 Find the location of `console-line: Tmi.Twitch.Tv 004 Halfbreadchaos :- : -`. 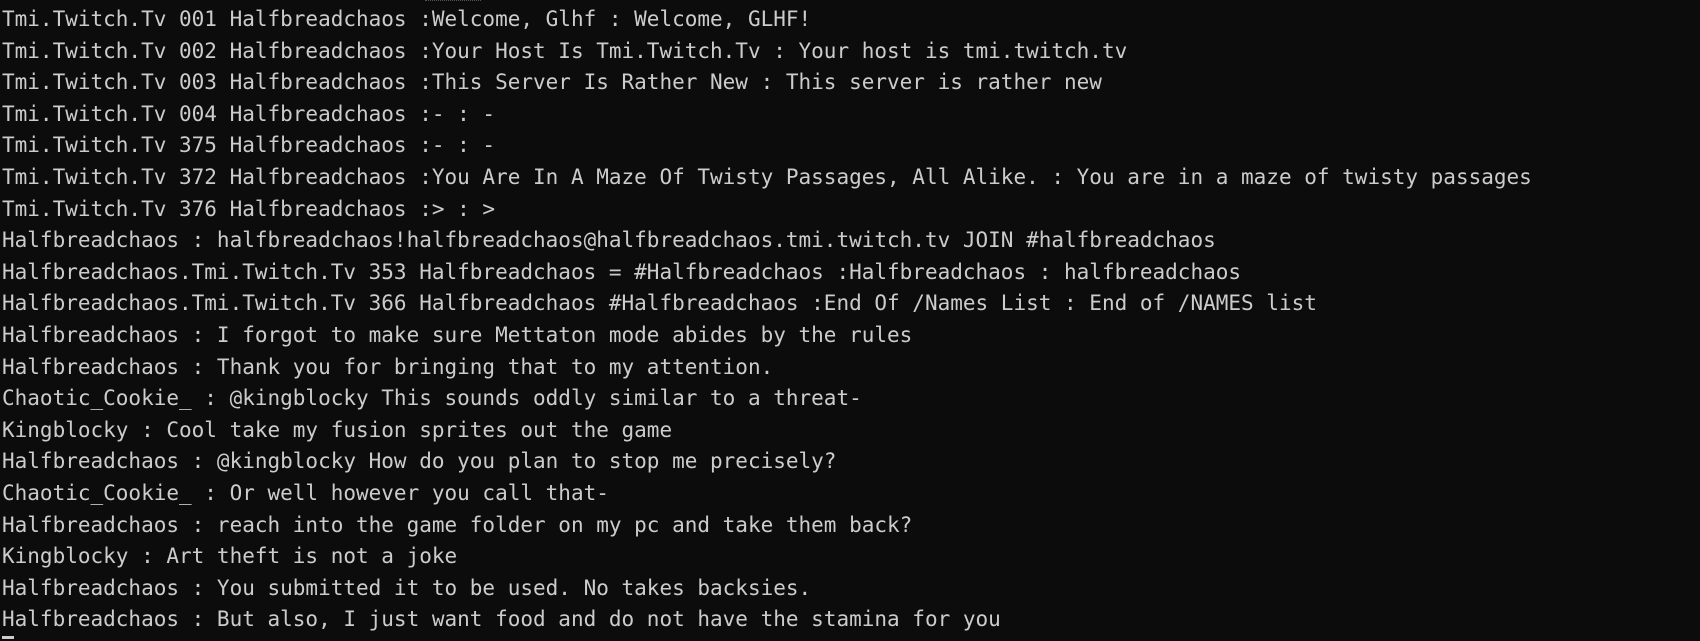

console-line: Tmi.Twitch.Tv 004 Halfbreadchaos :- : - is located at coordinates (249, 113).